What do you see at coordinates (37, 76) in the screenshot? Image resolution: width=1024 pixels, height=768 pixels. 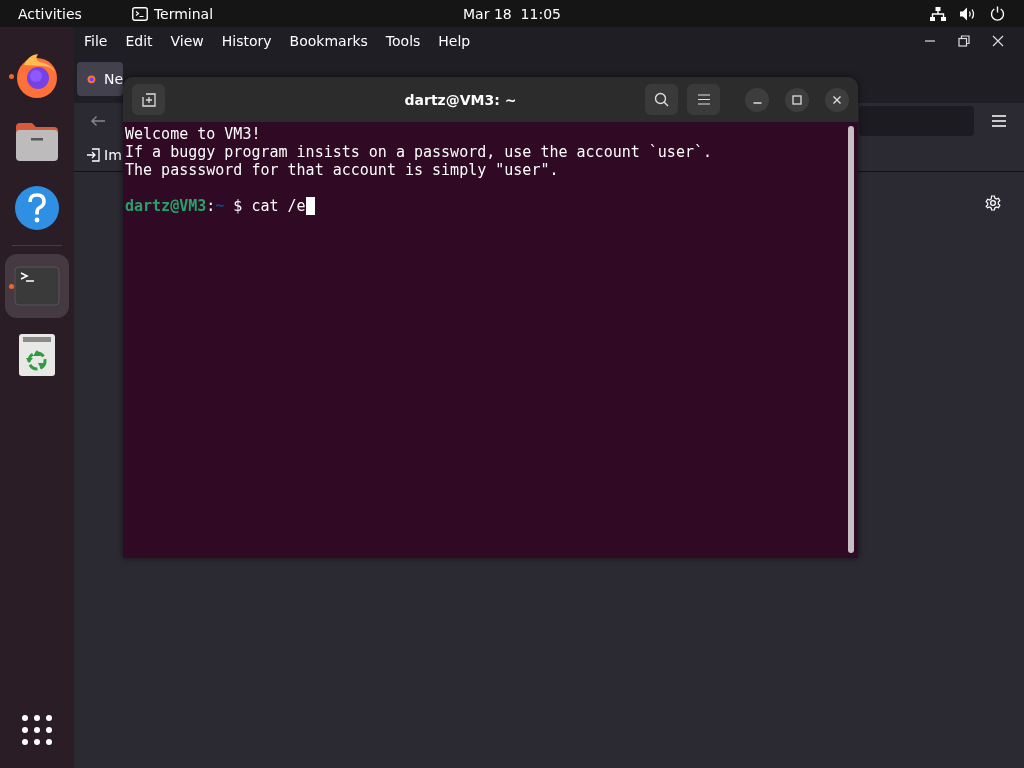 I see `firefox-icon` at bounding box center [37, 76].